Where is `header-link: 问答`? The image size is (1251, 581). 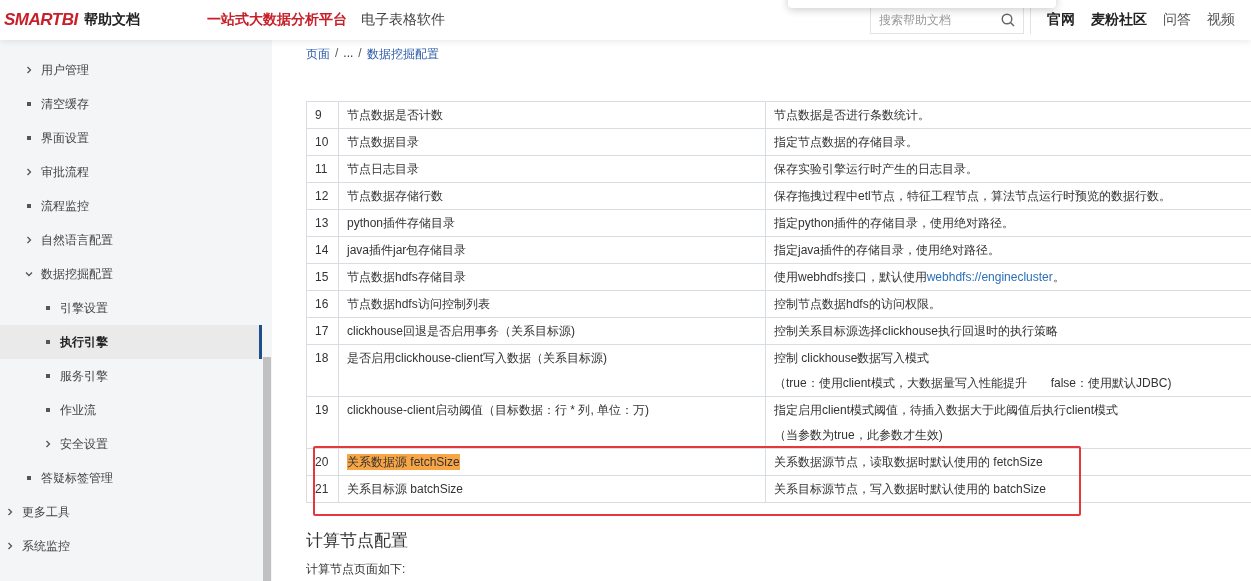
header-link: 问答 is located at coordinates (1177, 20).